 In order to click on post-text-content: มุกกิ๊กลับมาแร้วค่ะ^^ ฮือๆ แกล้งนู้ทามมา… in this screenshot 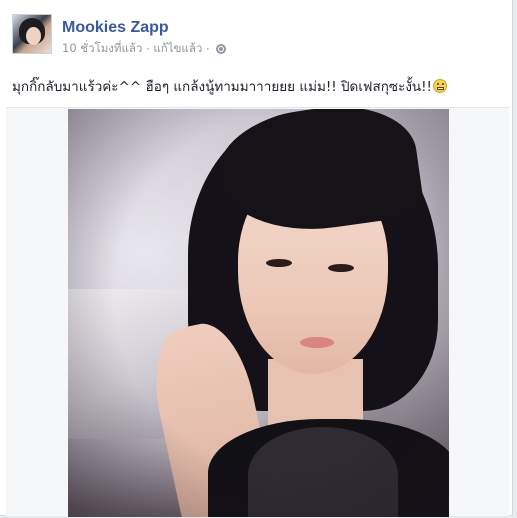, I will do `click(222, 87)`.